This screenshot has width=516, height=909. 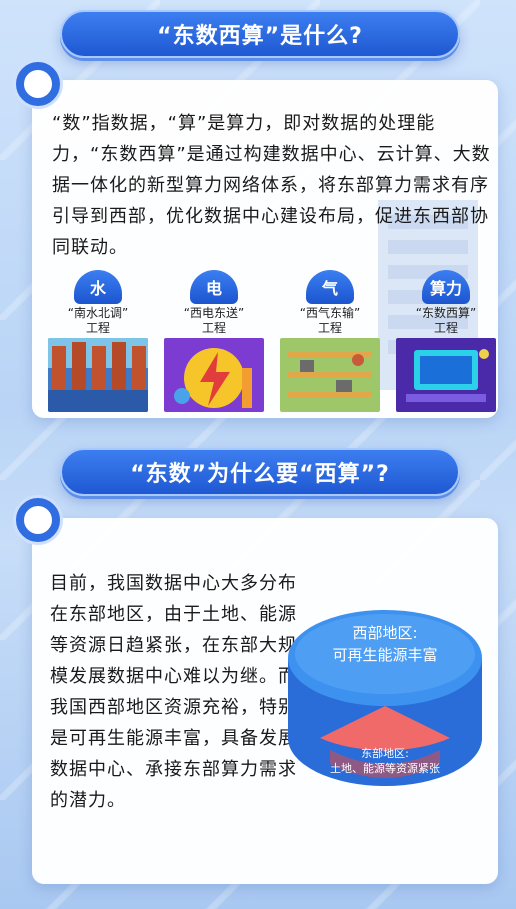 I want to click on tile-label-line1: “东数西算”, so click(x=446, y=313).